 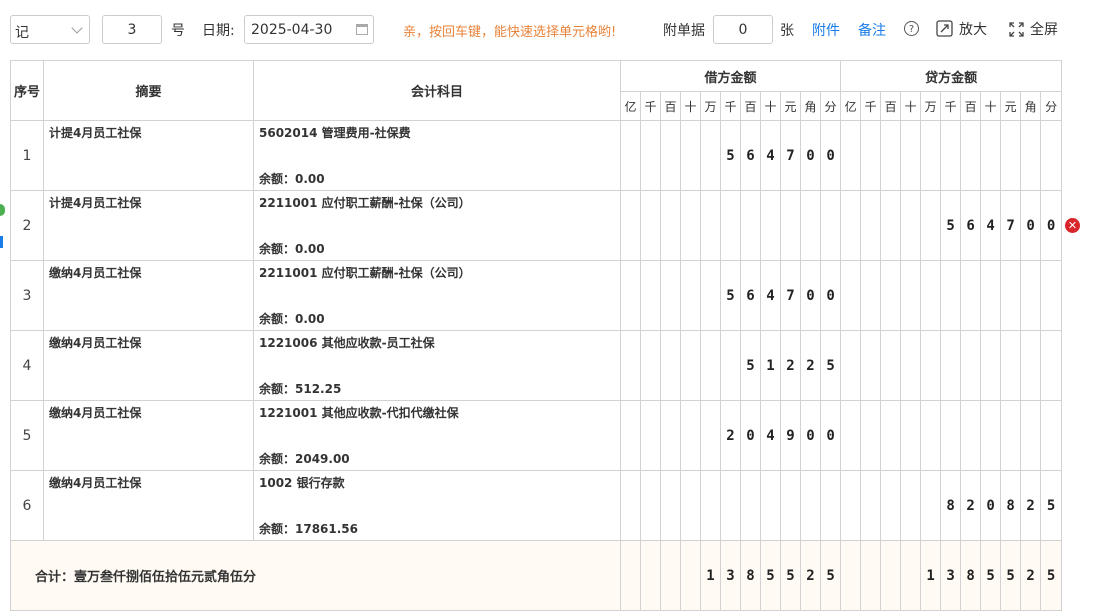 I want to click on debit-digit-cell: 7, so click(x=790, y=295).